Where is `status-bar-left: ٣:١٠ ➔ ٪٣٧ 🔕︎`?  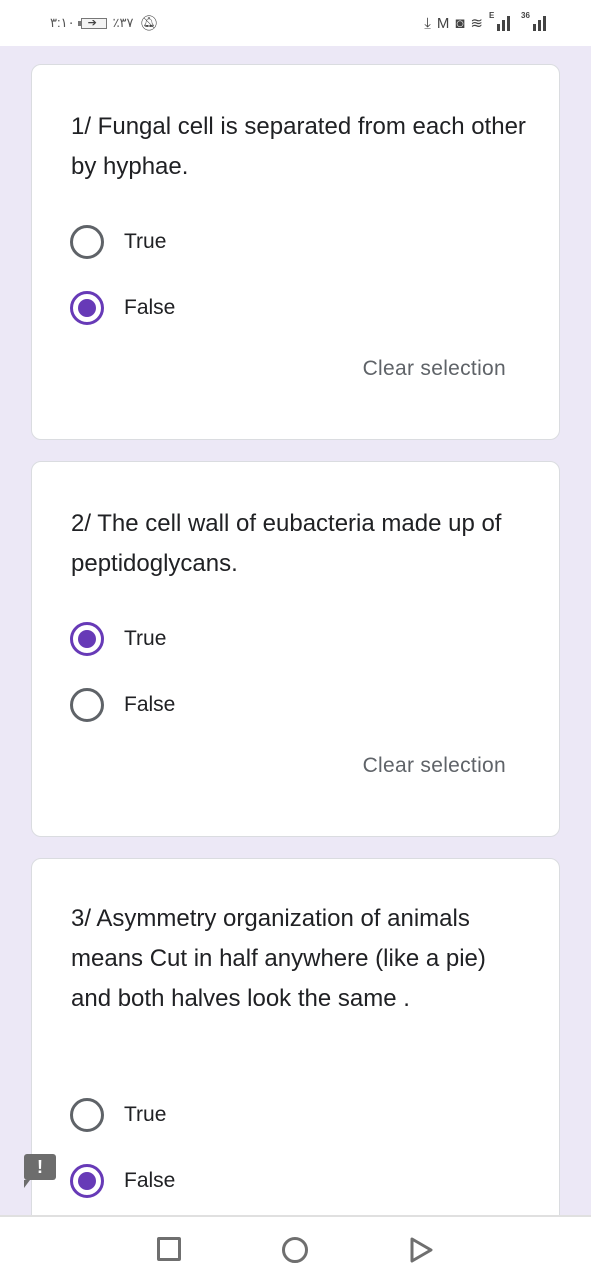 status-bar-left: ٣:١٠ ➔ ٪٣٧ 🔕︎ is located at coordinates (104, 23).